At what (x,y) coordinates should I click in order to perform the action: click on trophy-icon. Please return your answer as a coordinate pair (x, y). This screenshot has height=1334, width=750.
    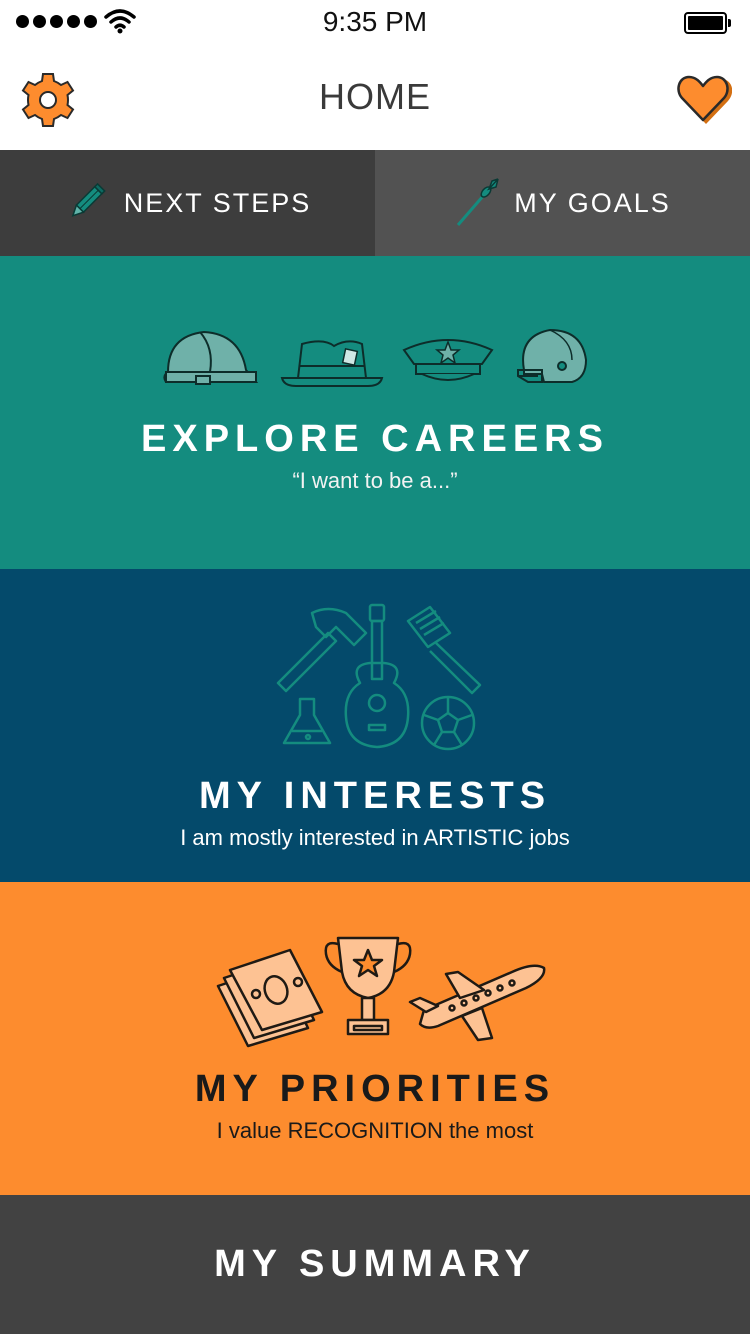
    Looking at the image, I should click on (368, 986).